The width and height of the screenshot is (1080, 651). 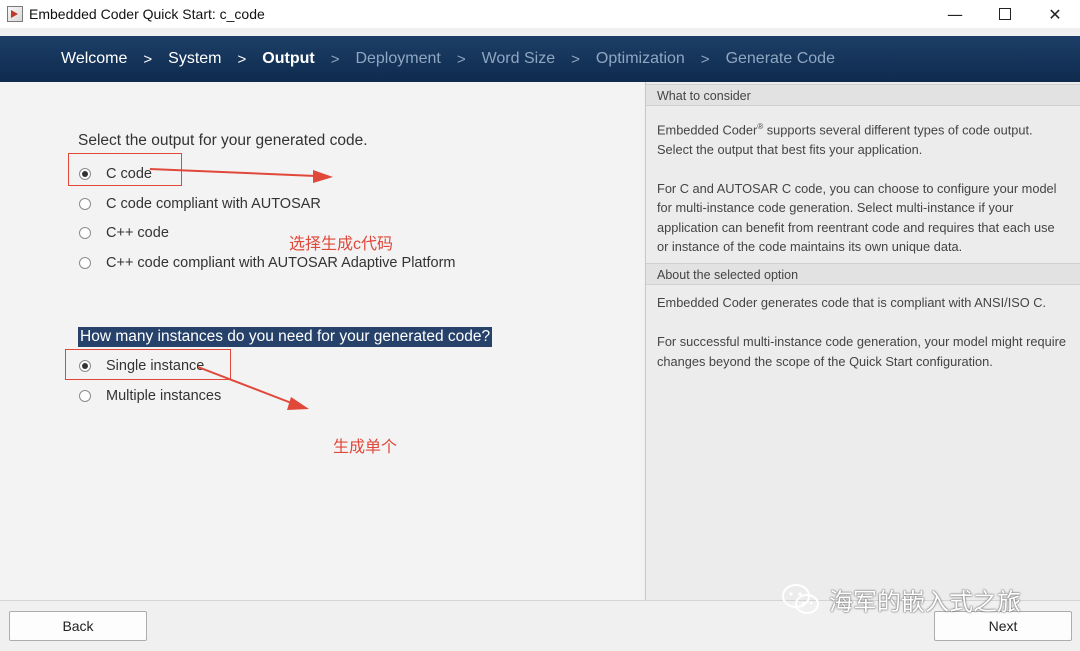 What do you see at coordinates (640, 58) in the screenshot?
I see `step-optimization: Optimization` at bounding box center [640, 58].